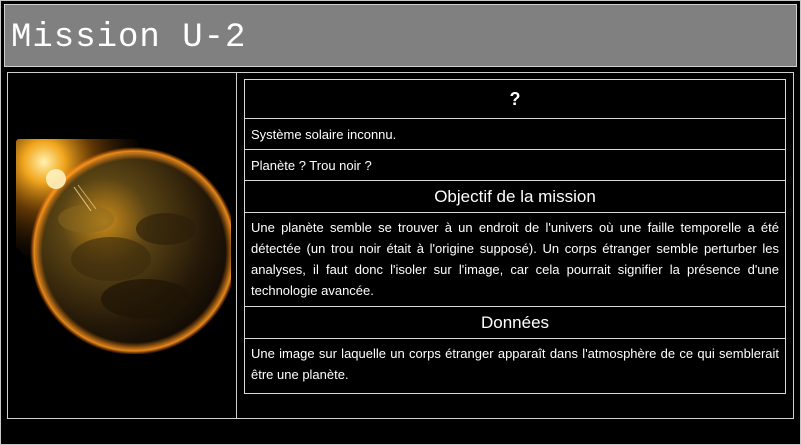 The width and height of the screenshot is (801, 445). What do you see at coordinates (515, 99) in the screenshot?
I see `info-heading: ?` at bounding box center [515, 99].